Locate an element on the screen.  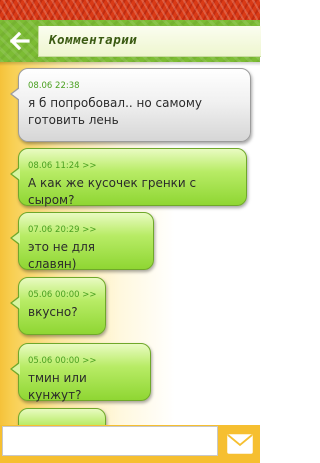
comment-bubble: 07.06 20:29 >> это не для славян) is located at coordinates (82, 241).